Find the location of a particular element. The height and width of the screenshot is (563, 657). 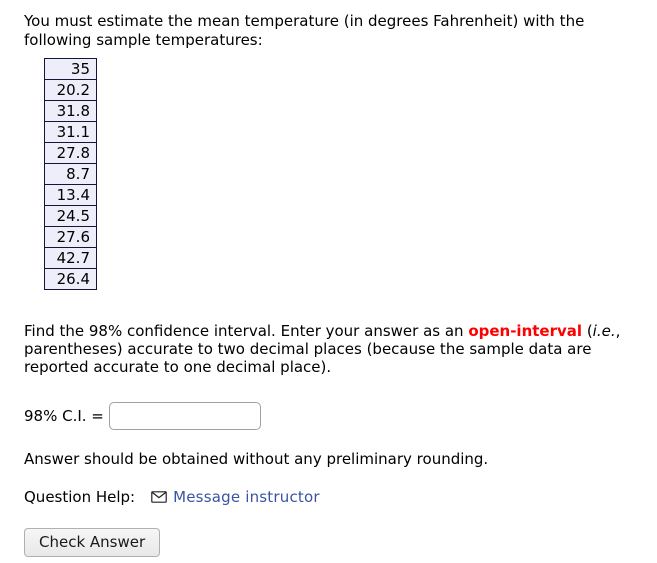

table-row: 35 is located at coordinates (70, 69).